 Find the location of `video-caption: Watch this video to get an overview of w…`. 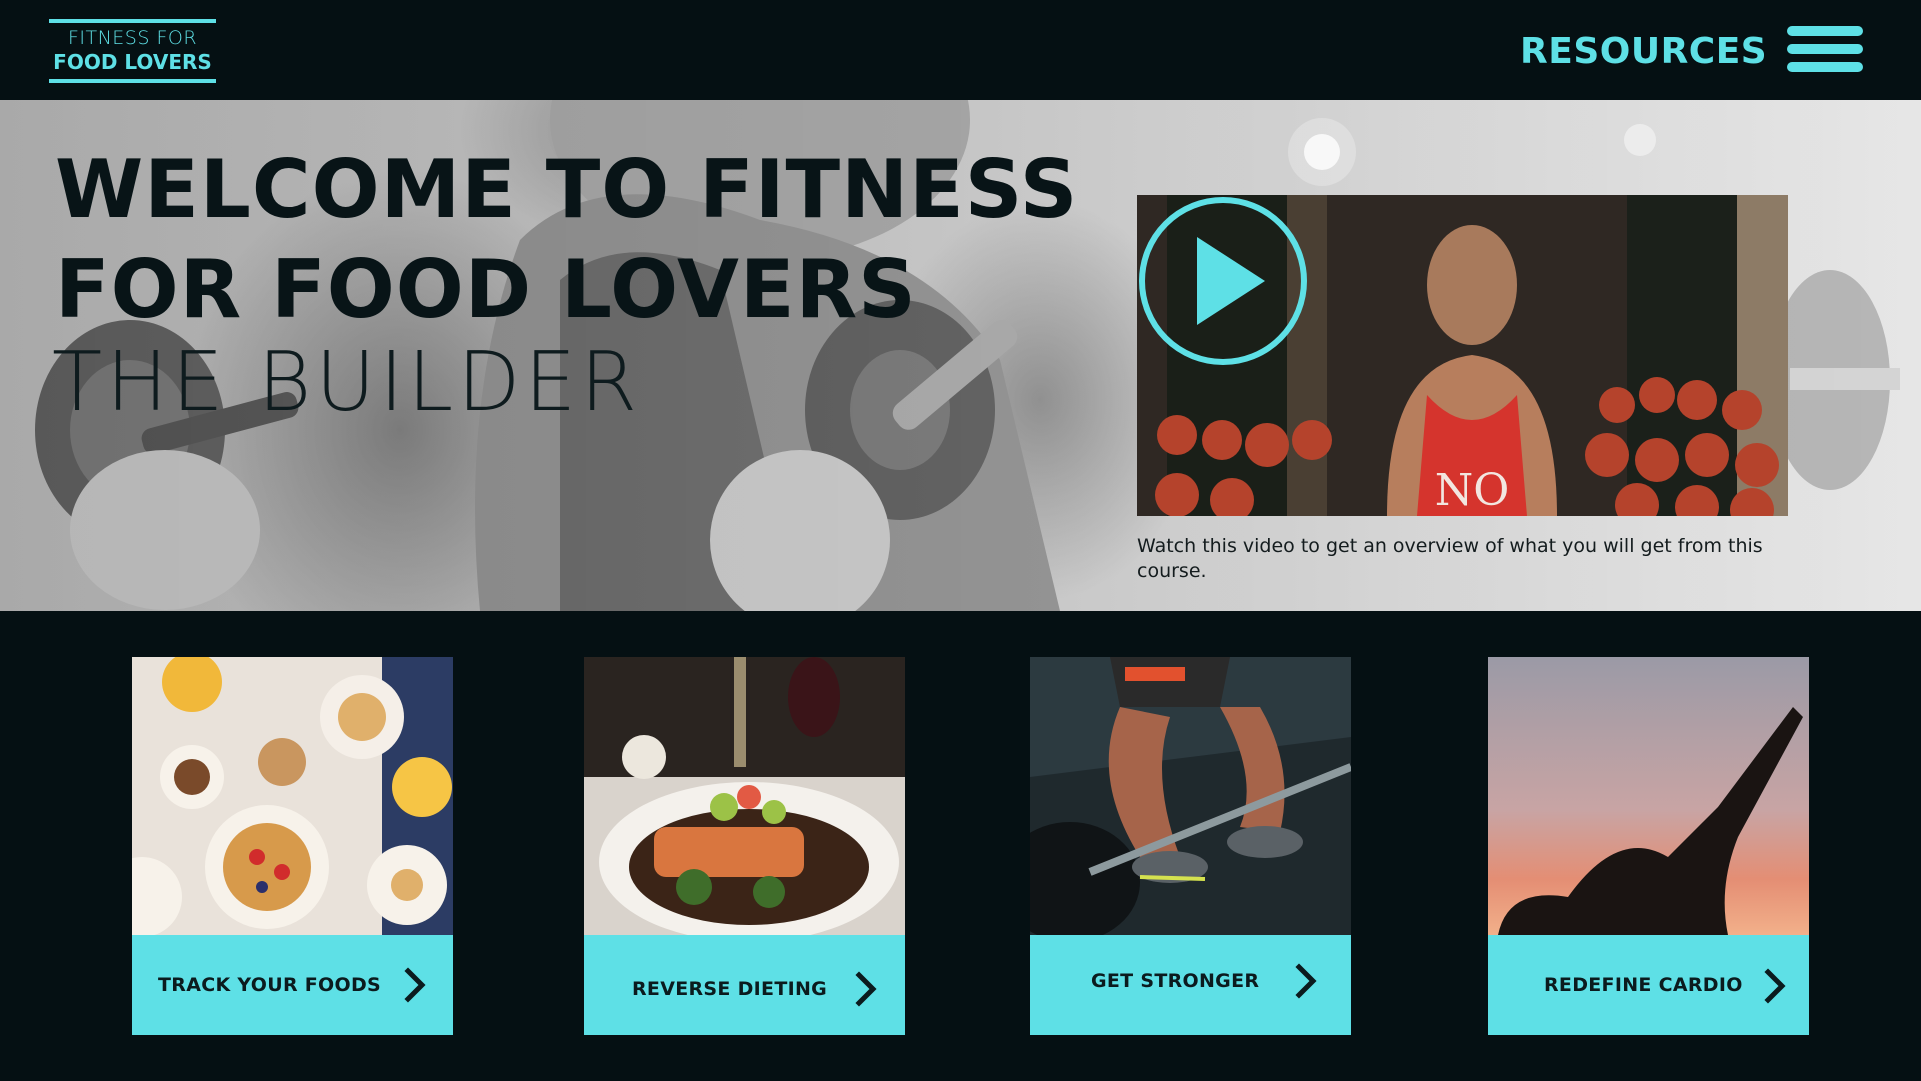

video-caption: Watch this video to get an overview of w… is located at coordinates (1450, 558).